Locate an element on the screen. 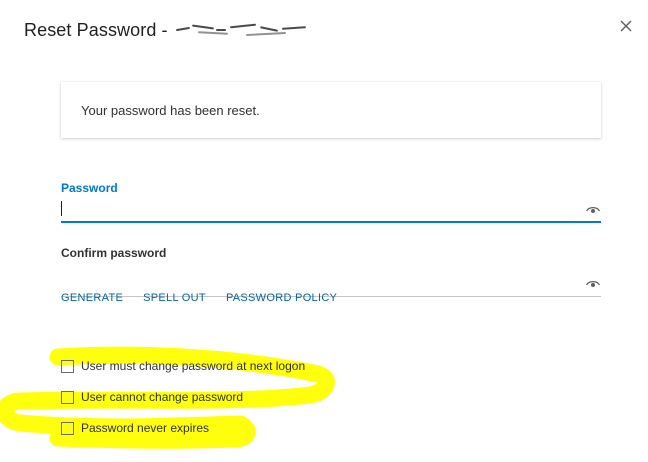 This screenshot has height=462, width=648. close-icon is located at coordinates (626, 26).